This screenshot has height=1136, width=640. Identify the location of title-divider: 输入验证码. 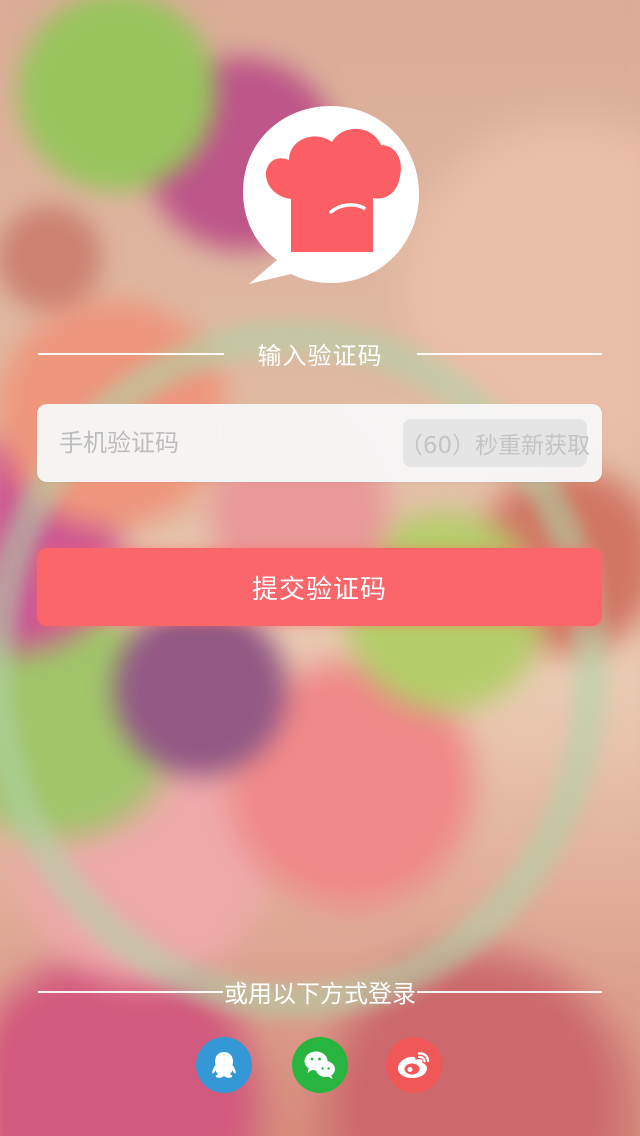
(320, 353).